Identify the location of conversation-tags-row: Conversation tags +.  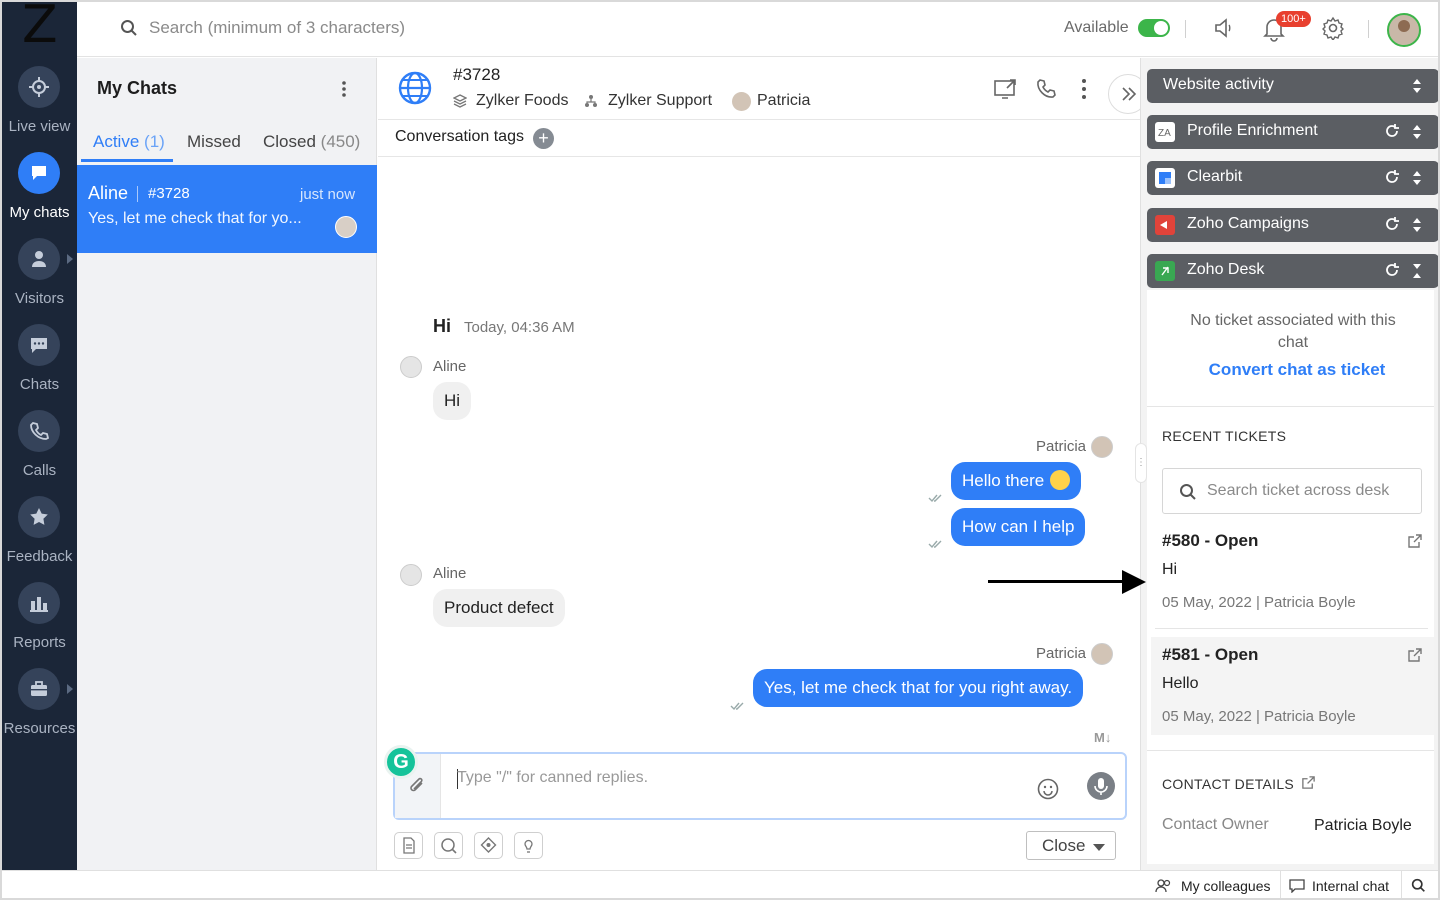
(759, 139).